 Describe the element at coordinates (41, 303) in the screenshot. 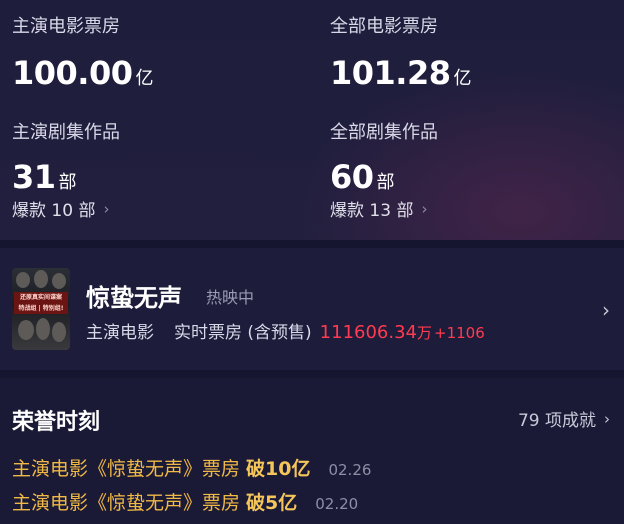

I see `poster-banner: 还原真实间谍案 特战组 | 特别组!` at that location.